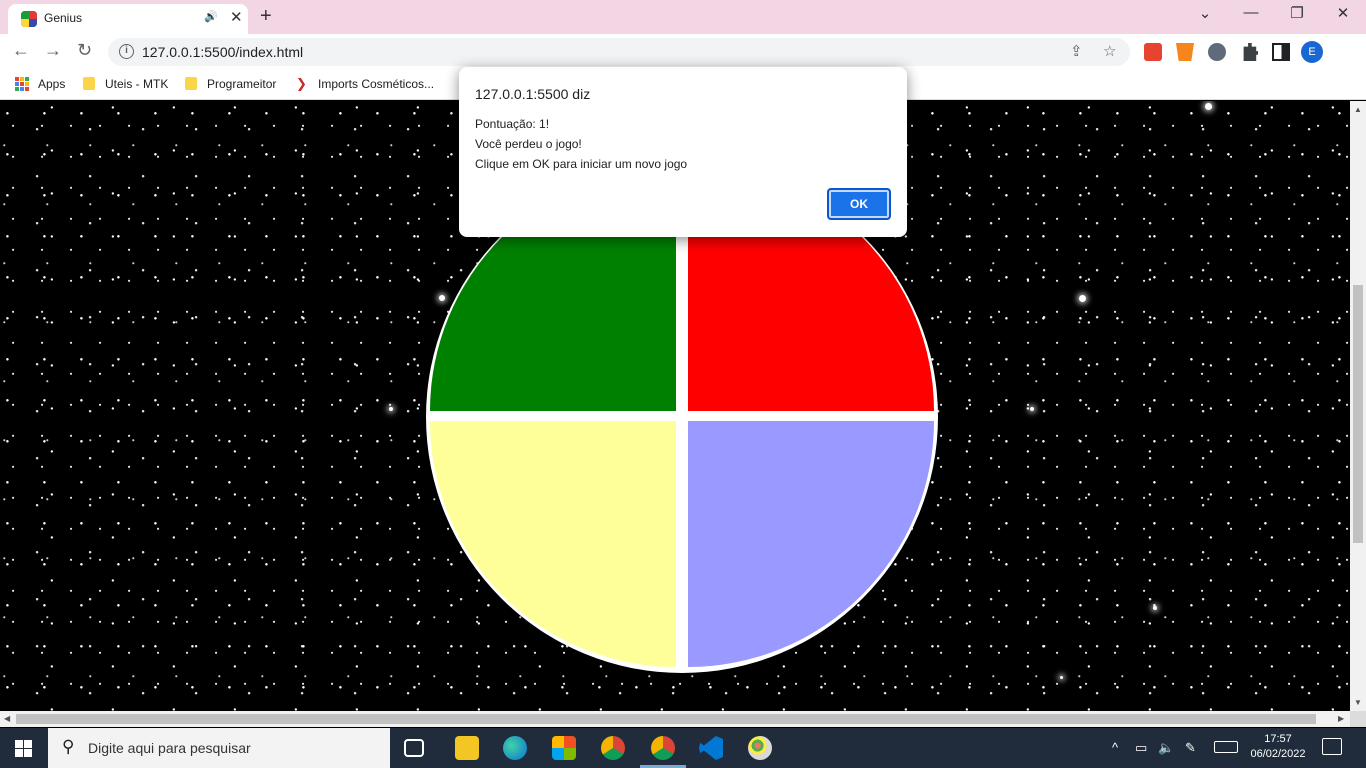 This screenshot has width=1366, height=768. I want to click on side-panel-icon, so click(1281, 52).